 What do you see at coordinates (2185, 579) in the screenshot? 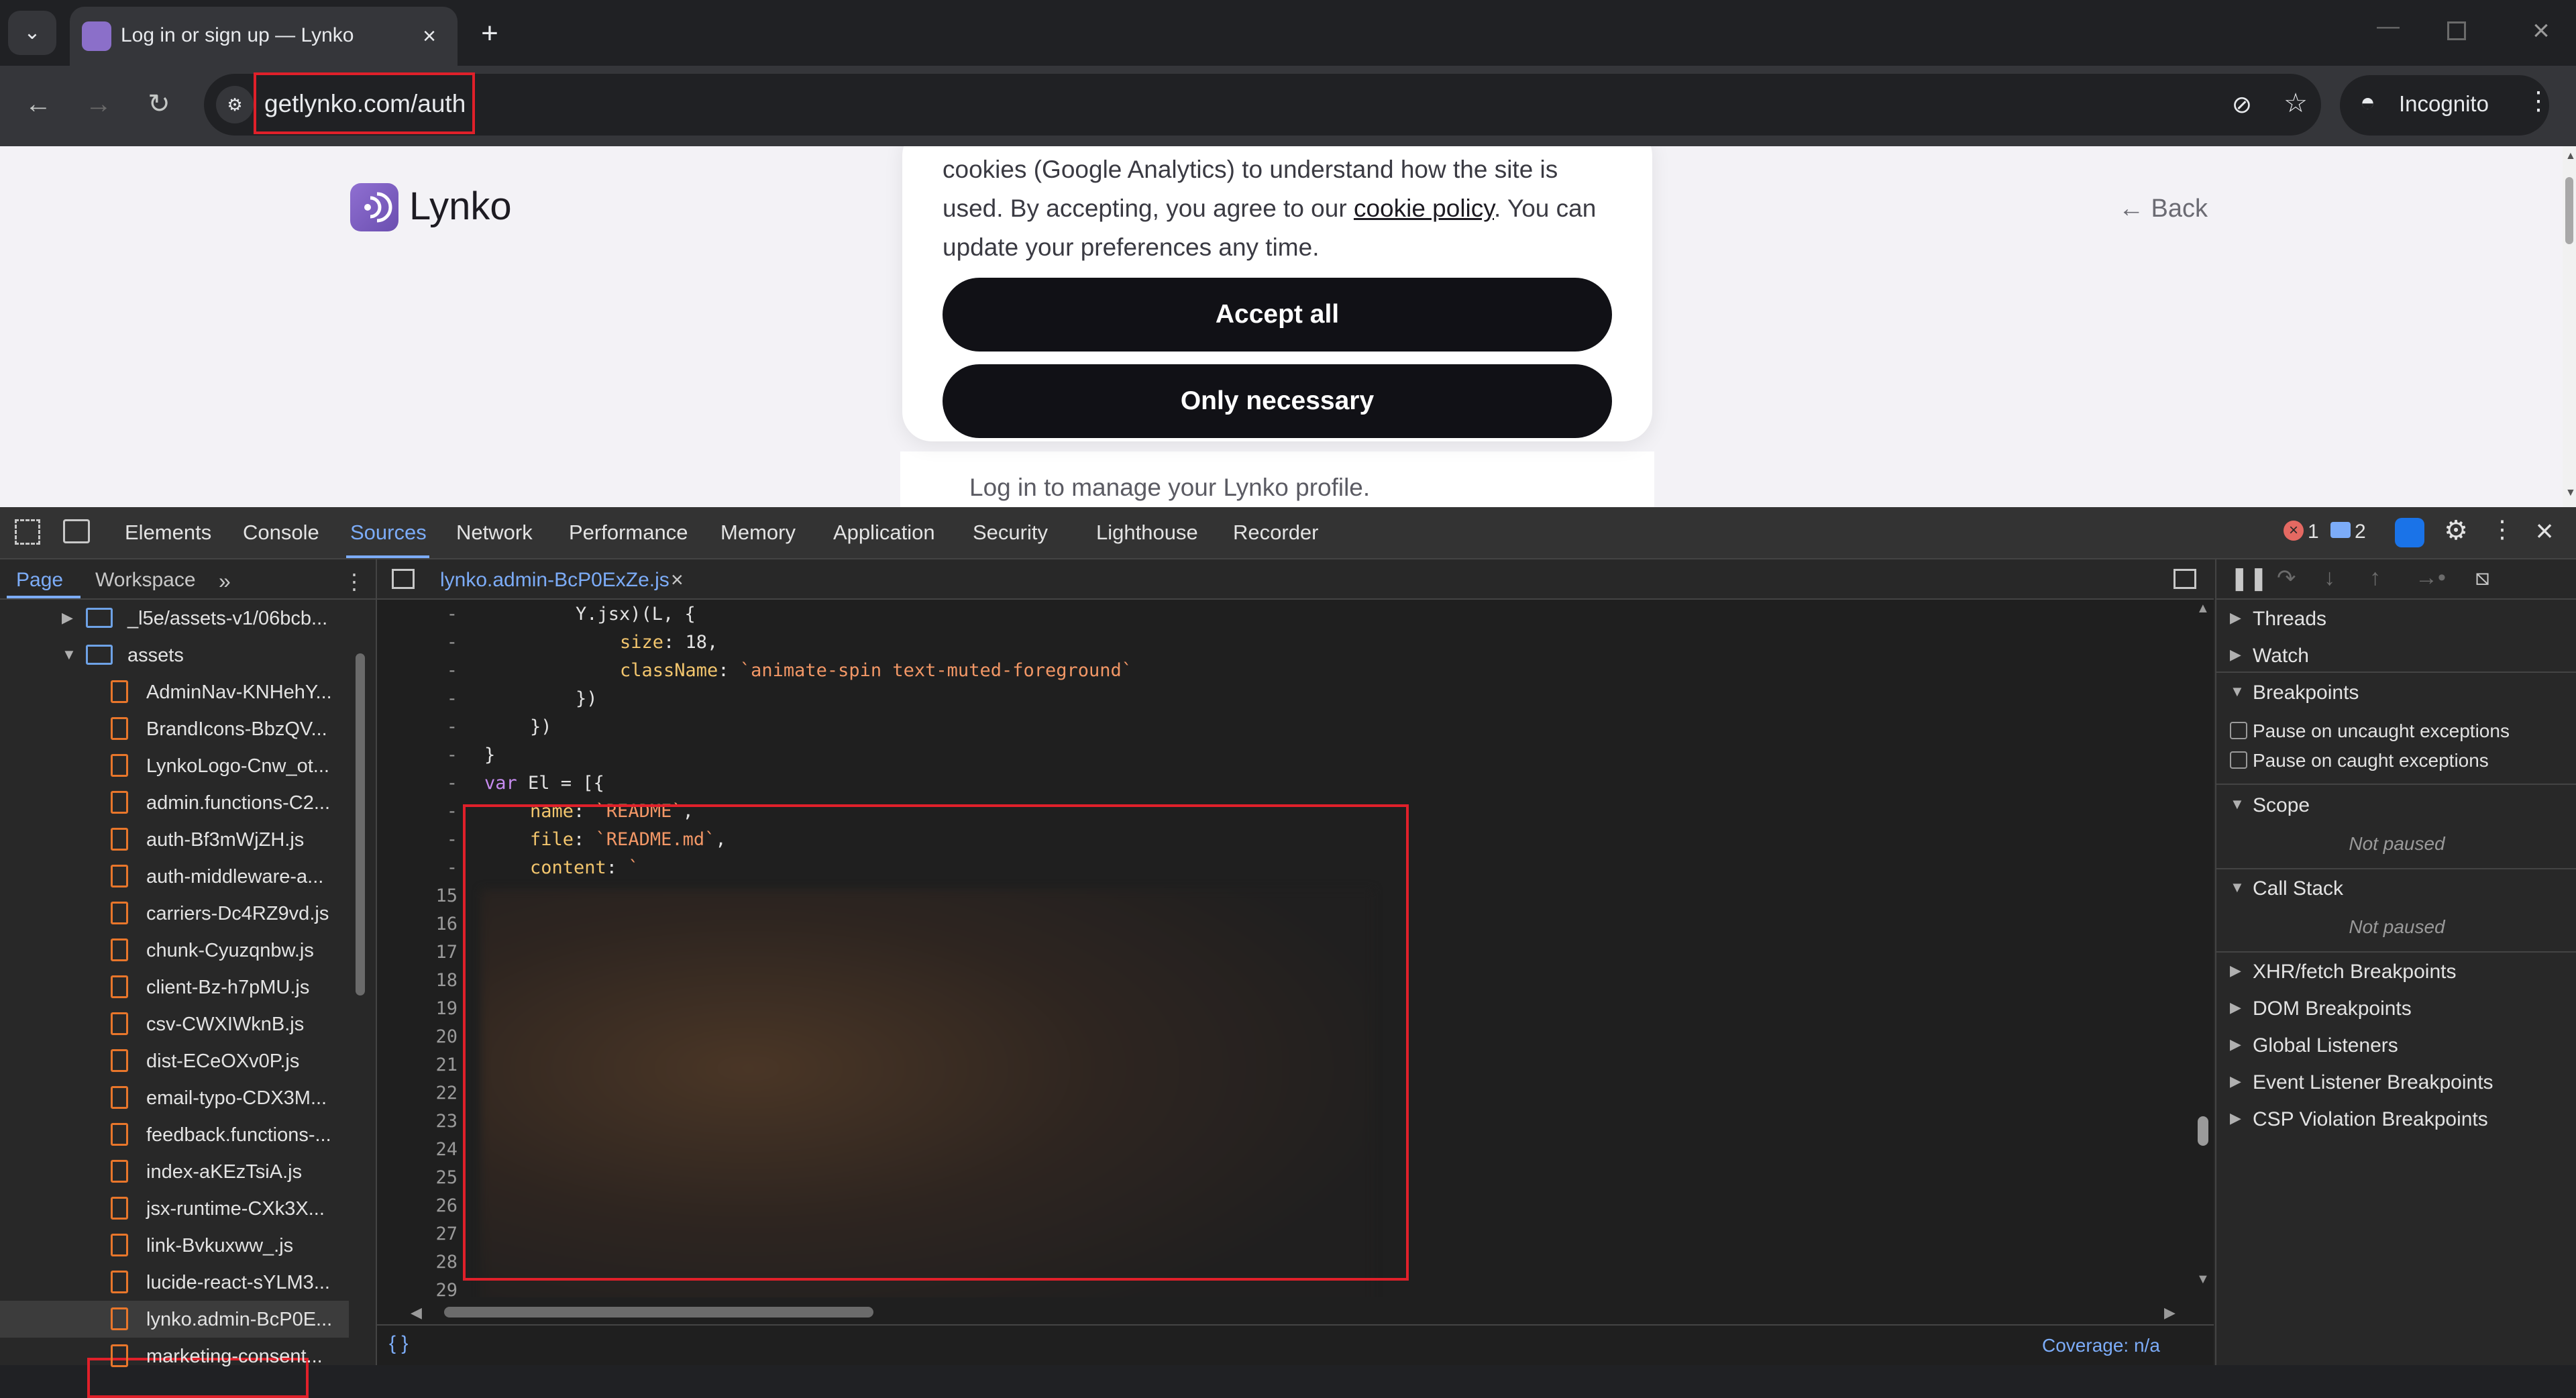
I see `toggle-debugger-icon` at bounding box center [2185, 579].